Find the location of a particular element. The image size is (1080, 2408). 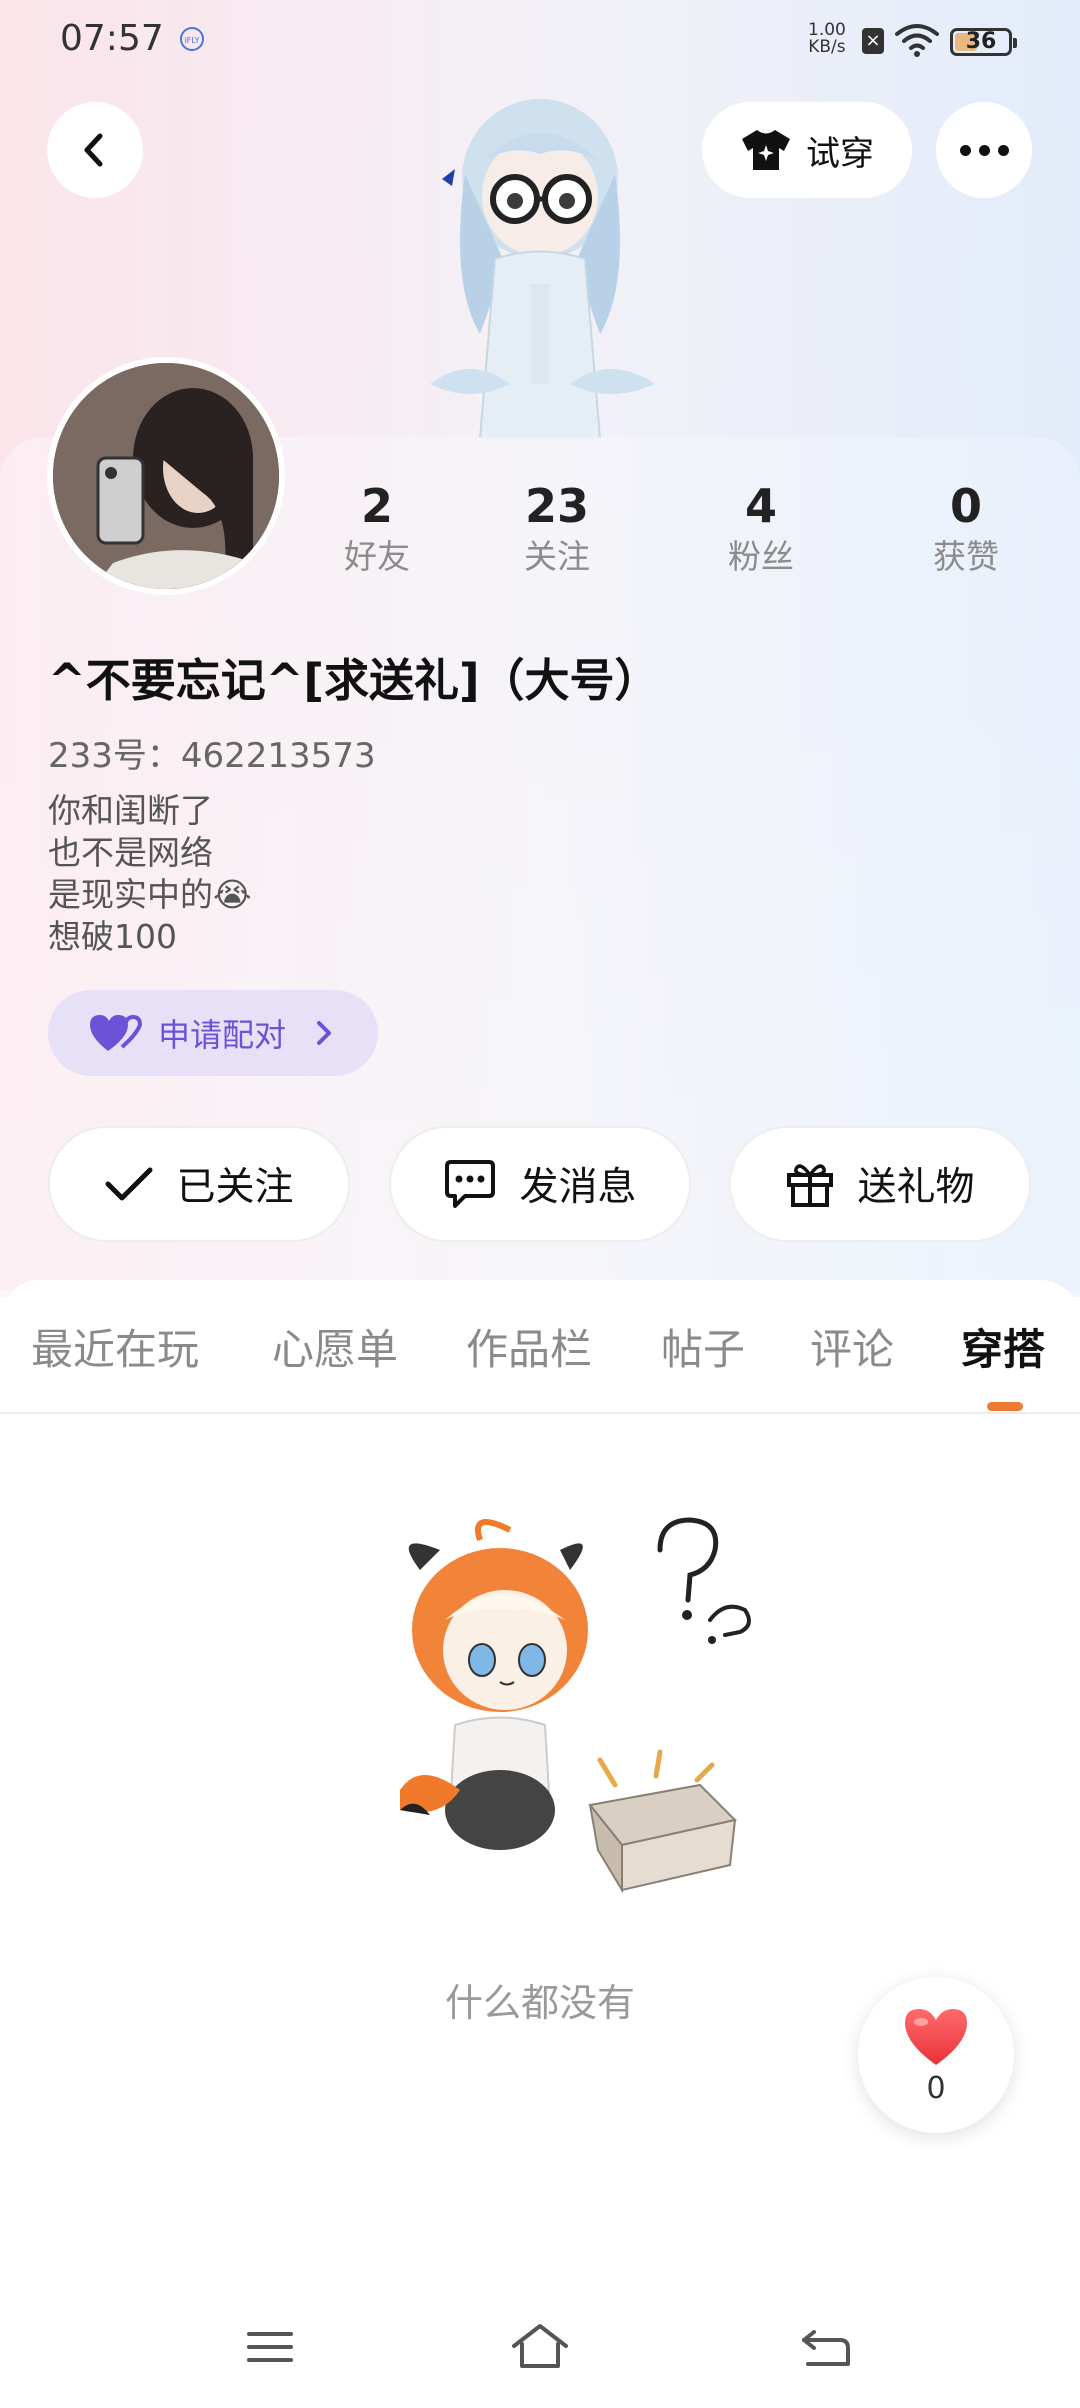

avatar is located at coordinates (166, 476).